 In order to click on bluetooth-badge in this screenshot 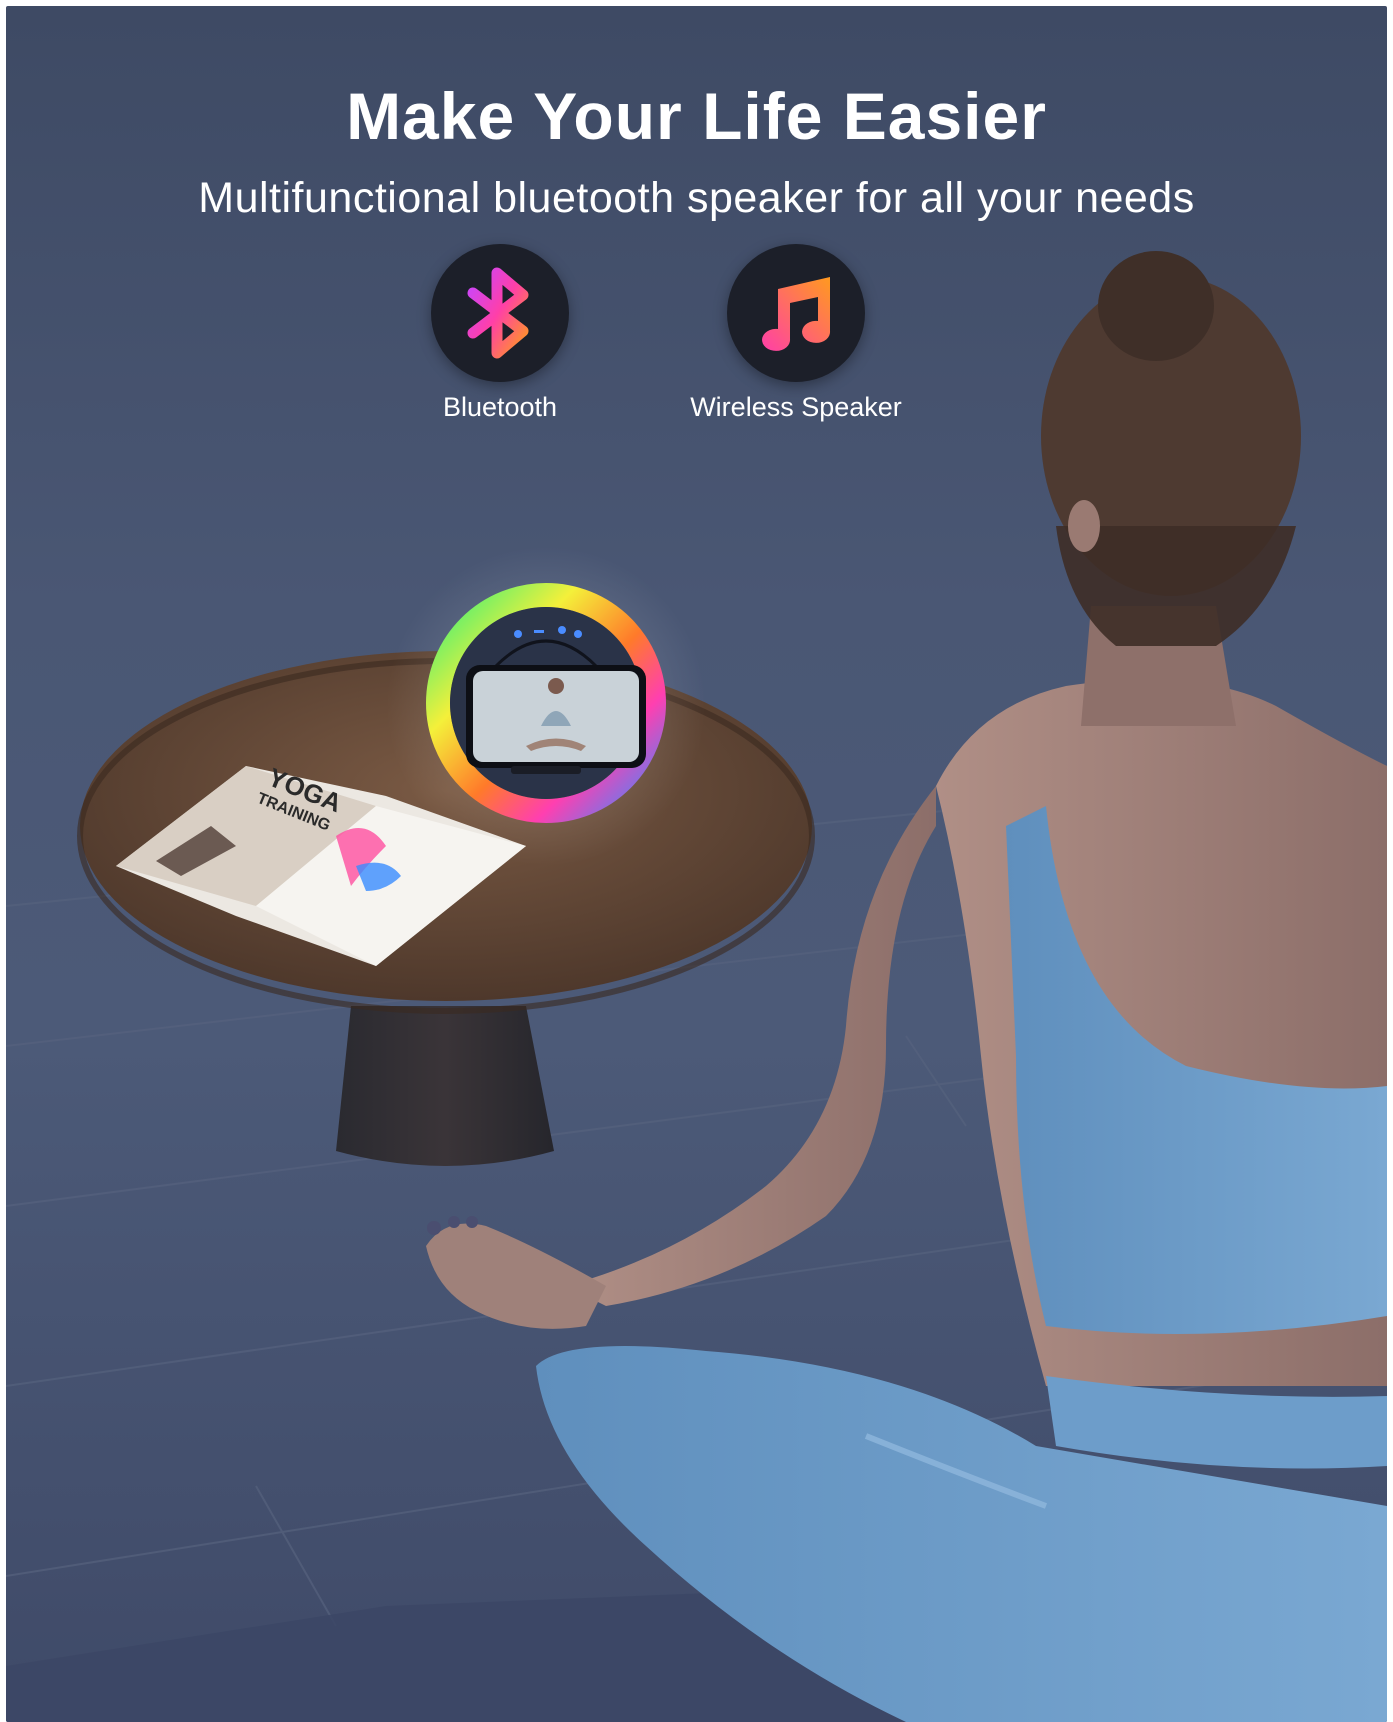, I will do `click(500, 313)`.